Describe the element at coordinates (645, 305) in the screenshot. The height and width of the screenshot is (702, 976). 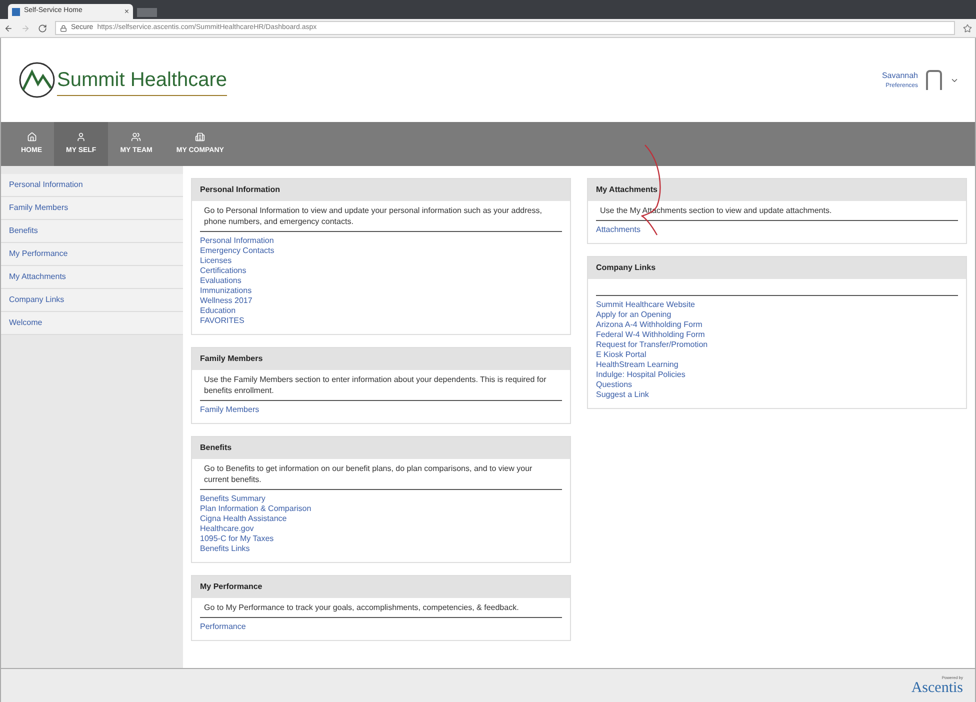
I see `panel-link: Summit Healthcare Website` at that location.